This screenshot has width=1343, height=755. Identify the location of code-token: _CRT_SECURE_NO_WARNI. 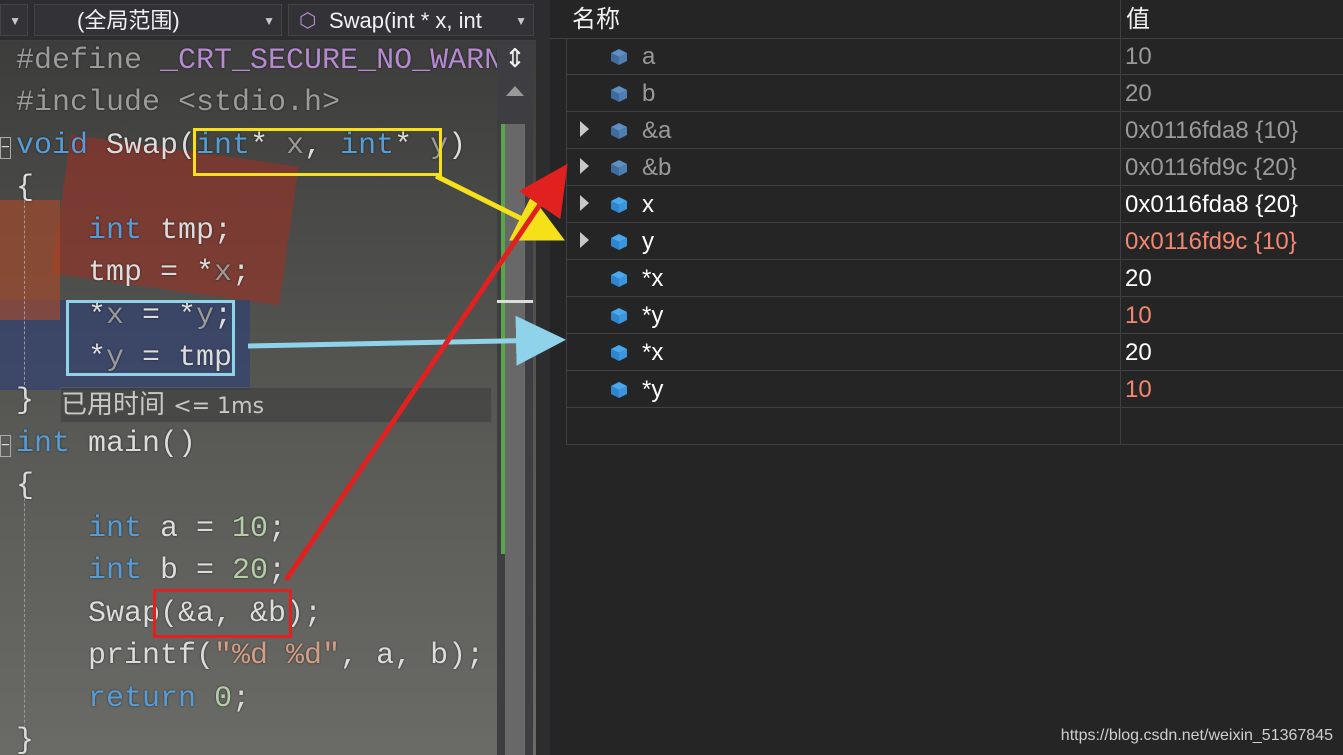
(340, 61).